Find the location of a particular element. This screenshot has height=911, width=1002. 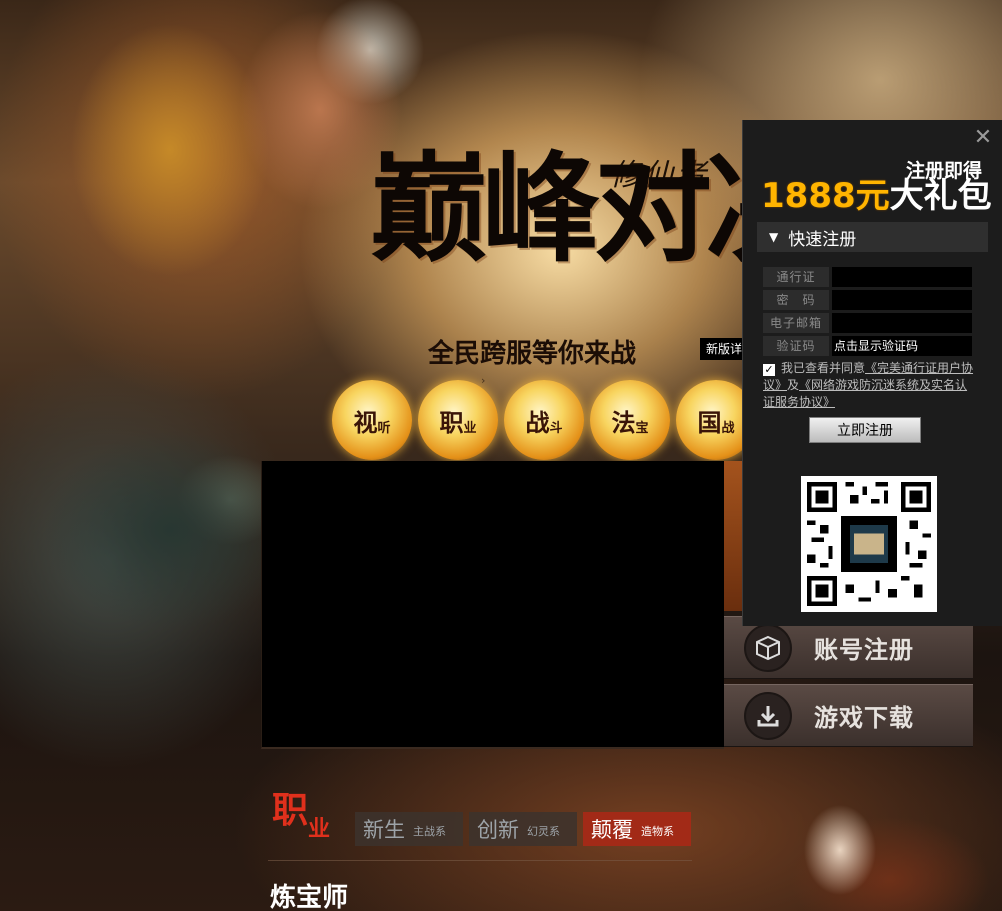

agree-prefix: 我已查看并同意 is located at coordinates (823, 368).